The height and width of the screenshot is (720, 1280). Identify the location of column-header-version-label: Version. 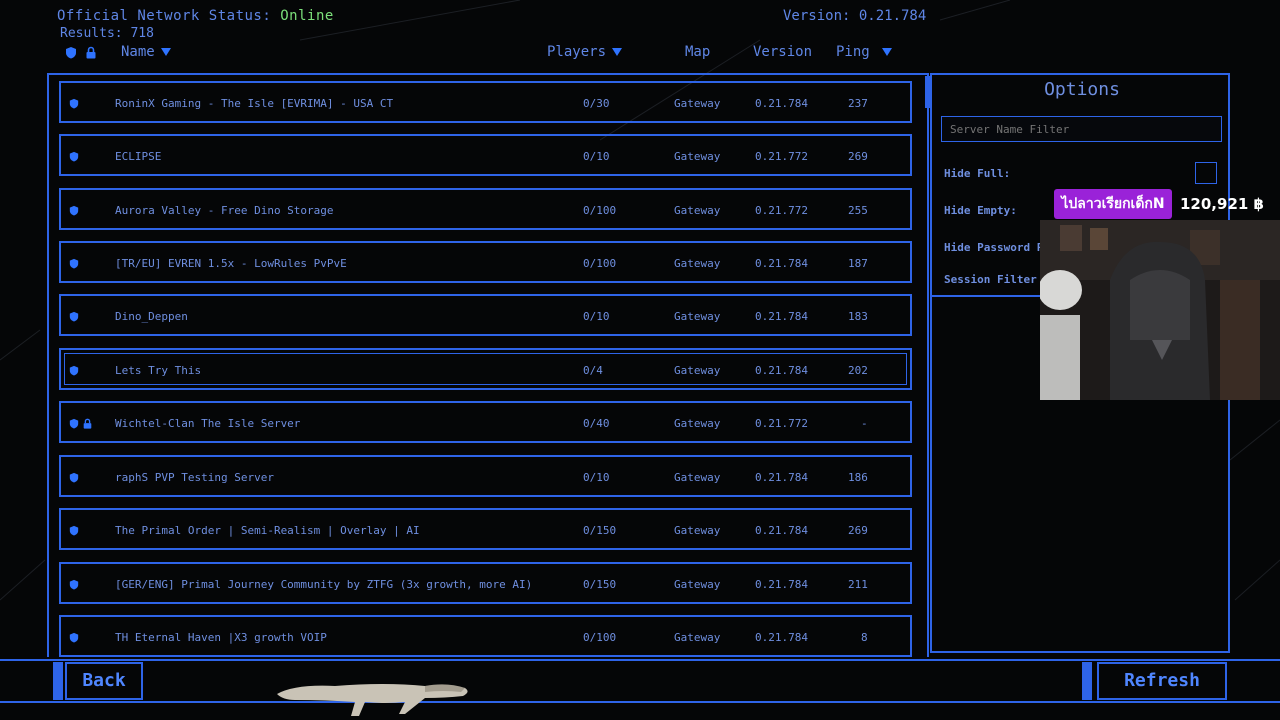
(783, 52).